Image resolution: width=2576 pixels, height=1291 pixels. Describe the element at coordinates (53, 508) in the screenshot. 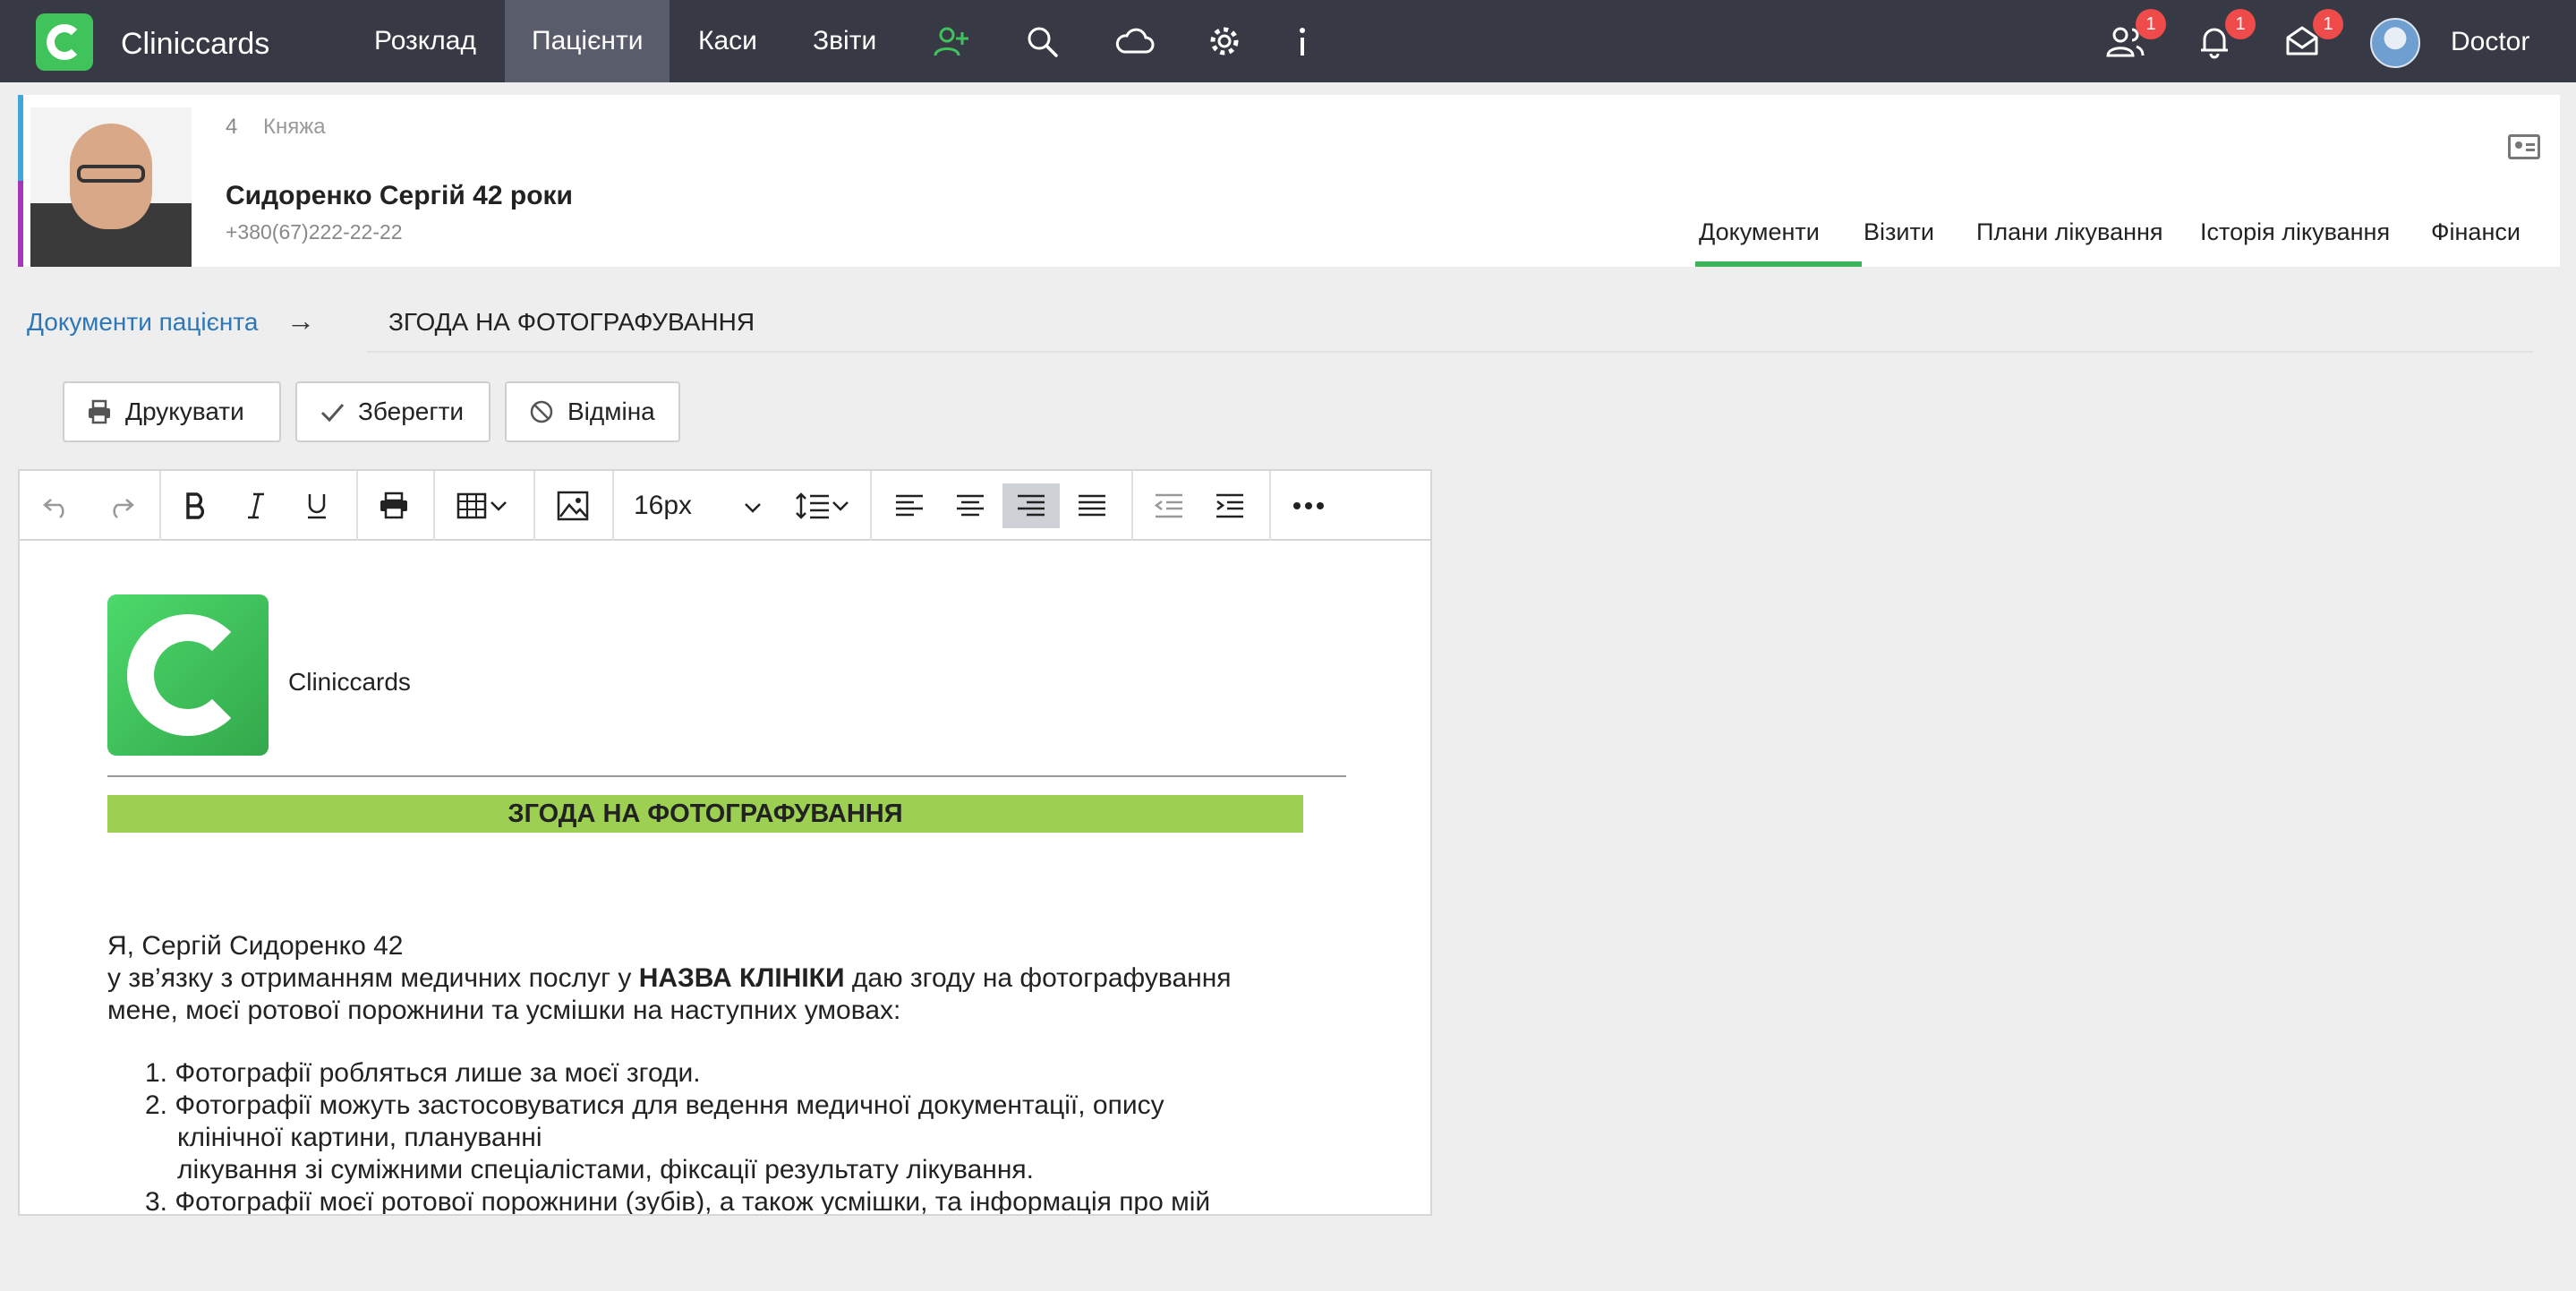

I see `undo-icon` at that location.